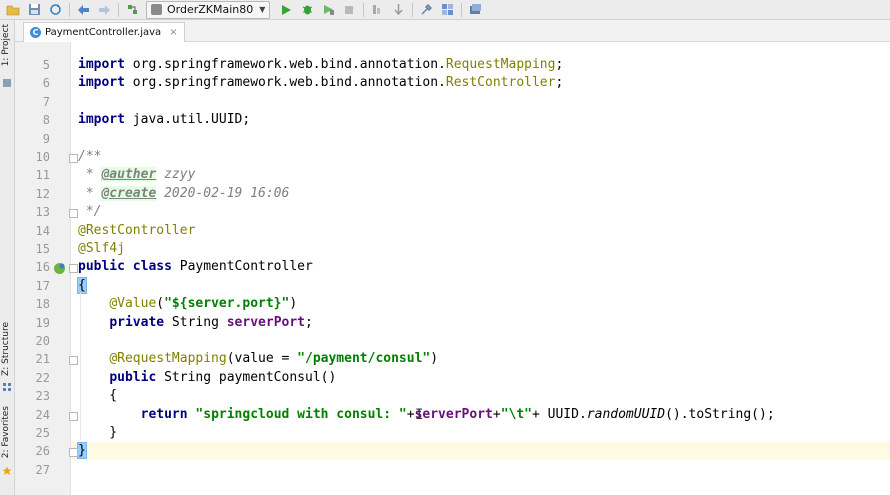  I want to click on code-line: * @auther zzyy, so click(480, 175).